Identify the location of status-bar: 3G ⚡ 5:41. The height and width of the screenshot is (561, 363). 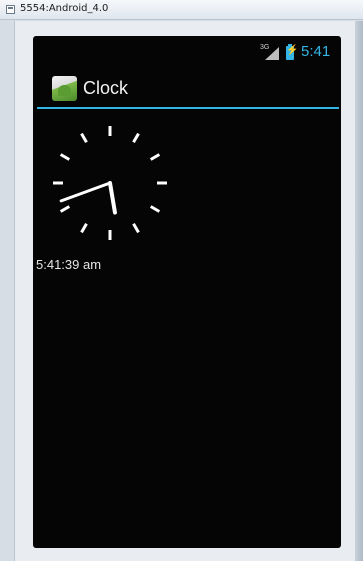
(187, 51).